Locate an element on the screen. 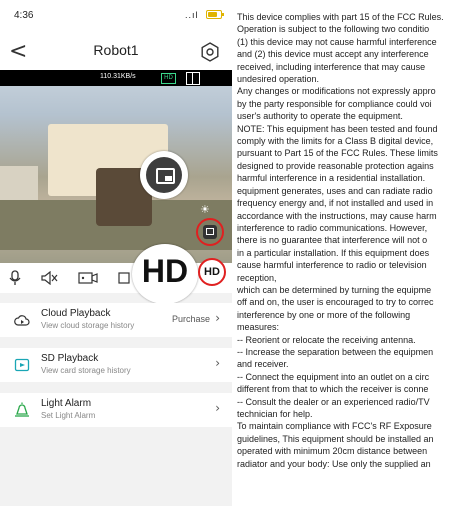 The image size is (471, 506). hd-button: HD is located at coordinates (212, 272).